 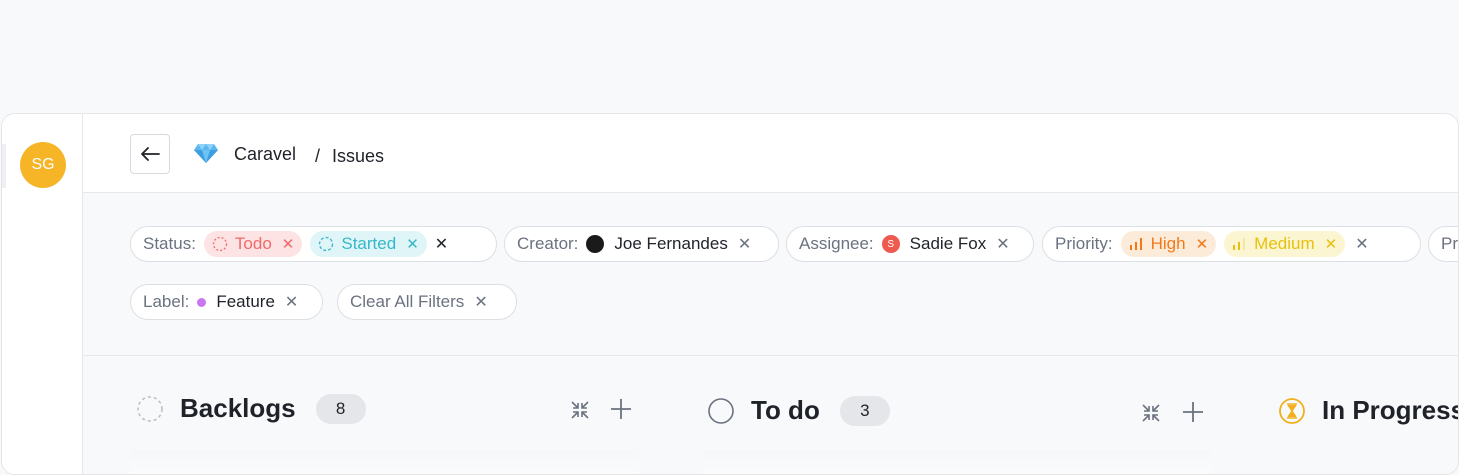 What do you see at coordinates (385, 462) in the screenshot?
I see `column-body-backlogs` at bounding box center [385, 462].